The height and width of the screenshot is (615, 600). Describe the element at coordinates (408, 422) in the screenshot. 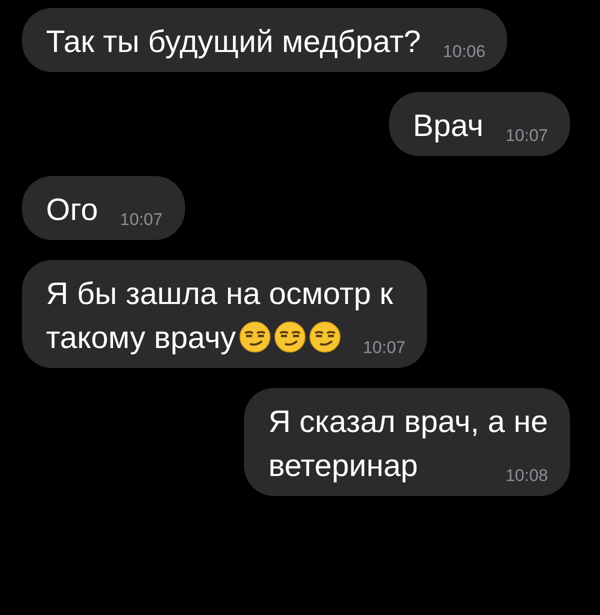

I see `message-text: Я сказал врач, а не` at that location.